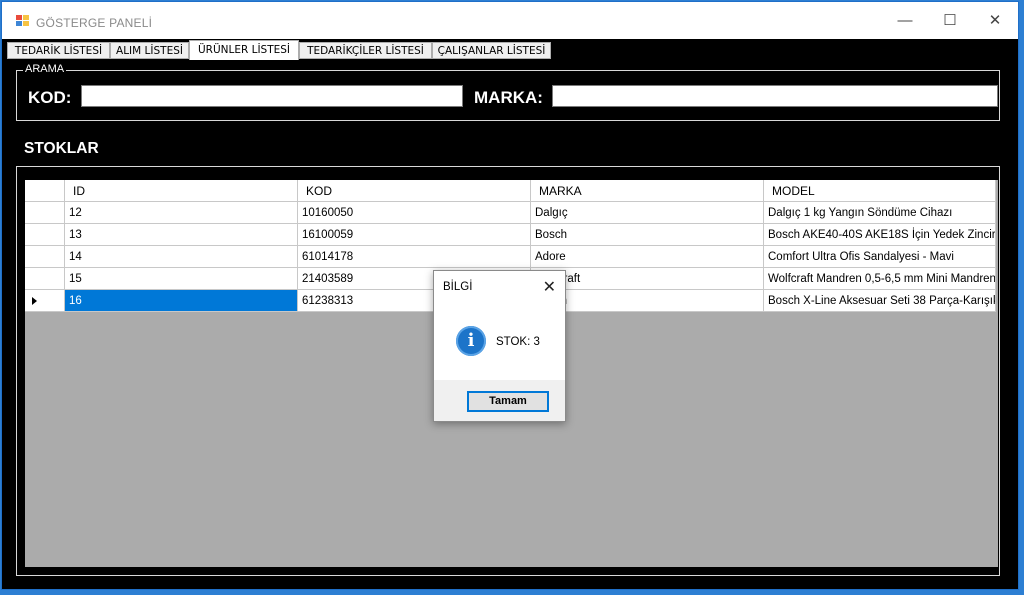  Describe the element at coordinates (647, 257) in the screenshot. I see `cell-marka: Adore` at that location.